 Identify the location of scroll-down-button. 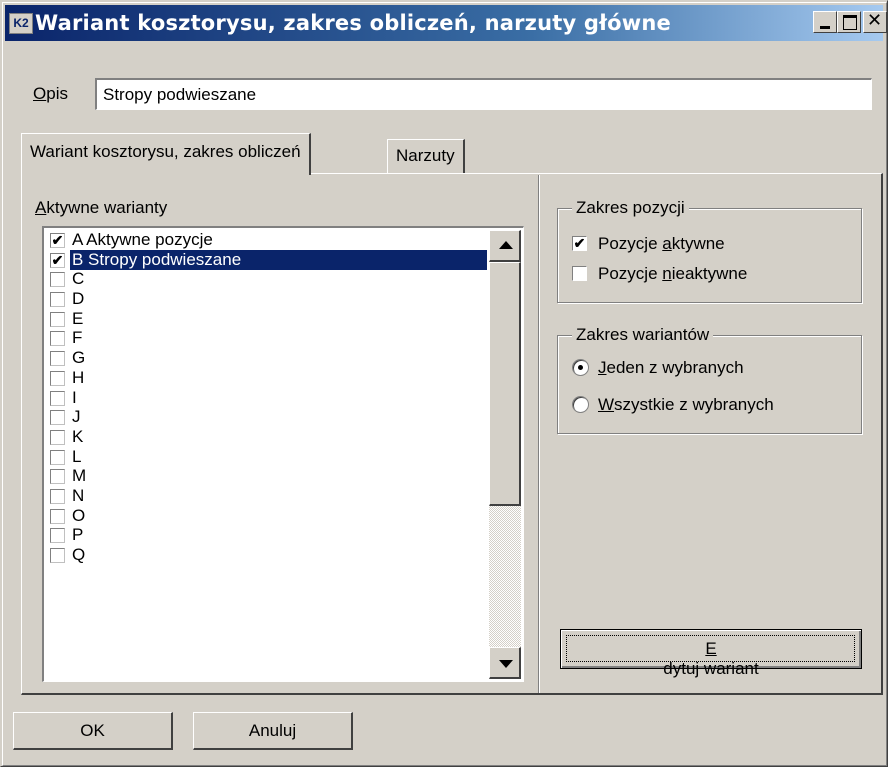
(505, 663).